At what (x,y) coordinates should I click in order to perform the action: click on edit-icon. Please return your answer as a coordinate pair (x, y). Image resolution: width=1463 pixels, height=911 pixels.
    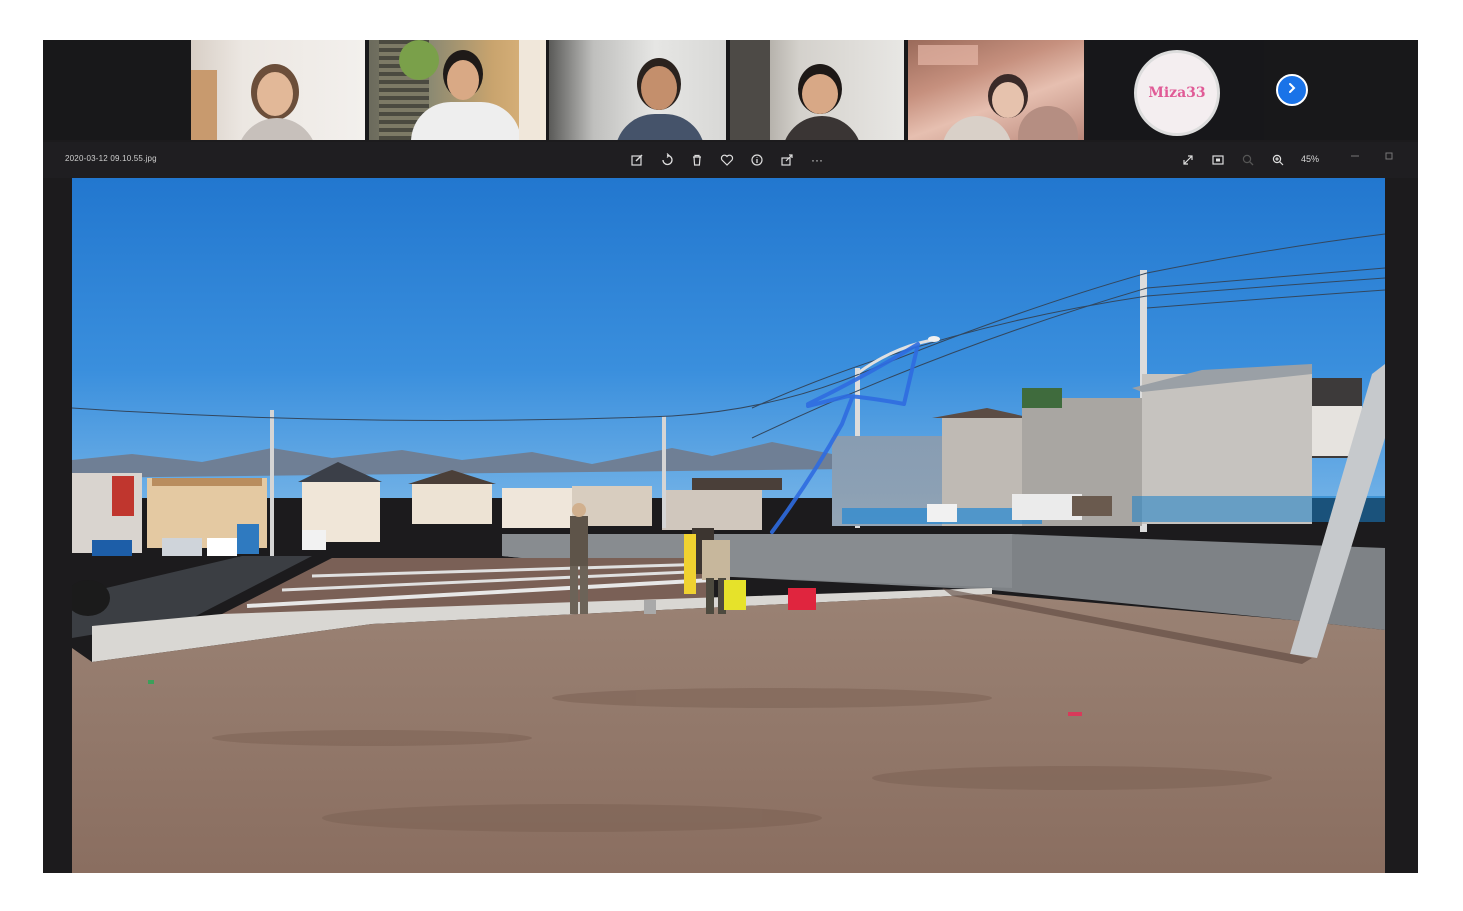
    Looking at the image, I should click on (637, 160).